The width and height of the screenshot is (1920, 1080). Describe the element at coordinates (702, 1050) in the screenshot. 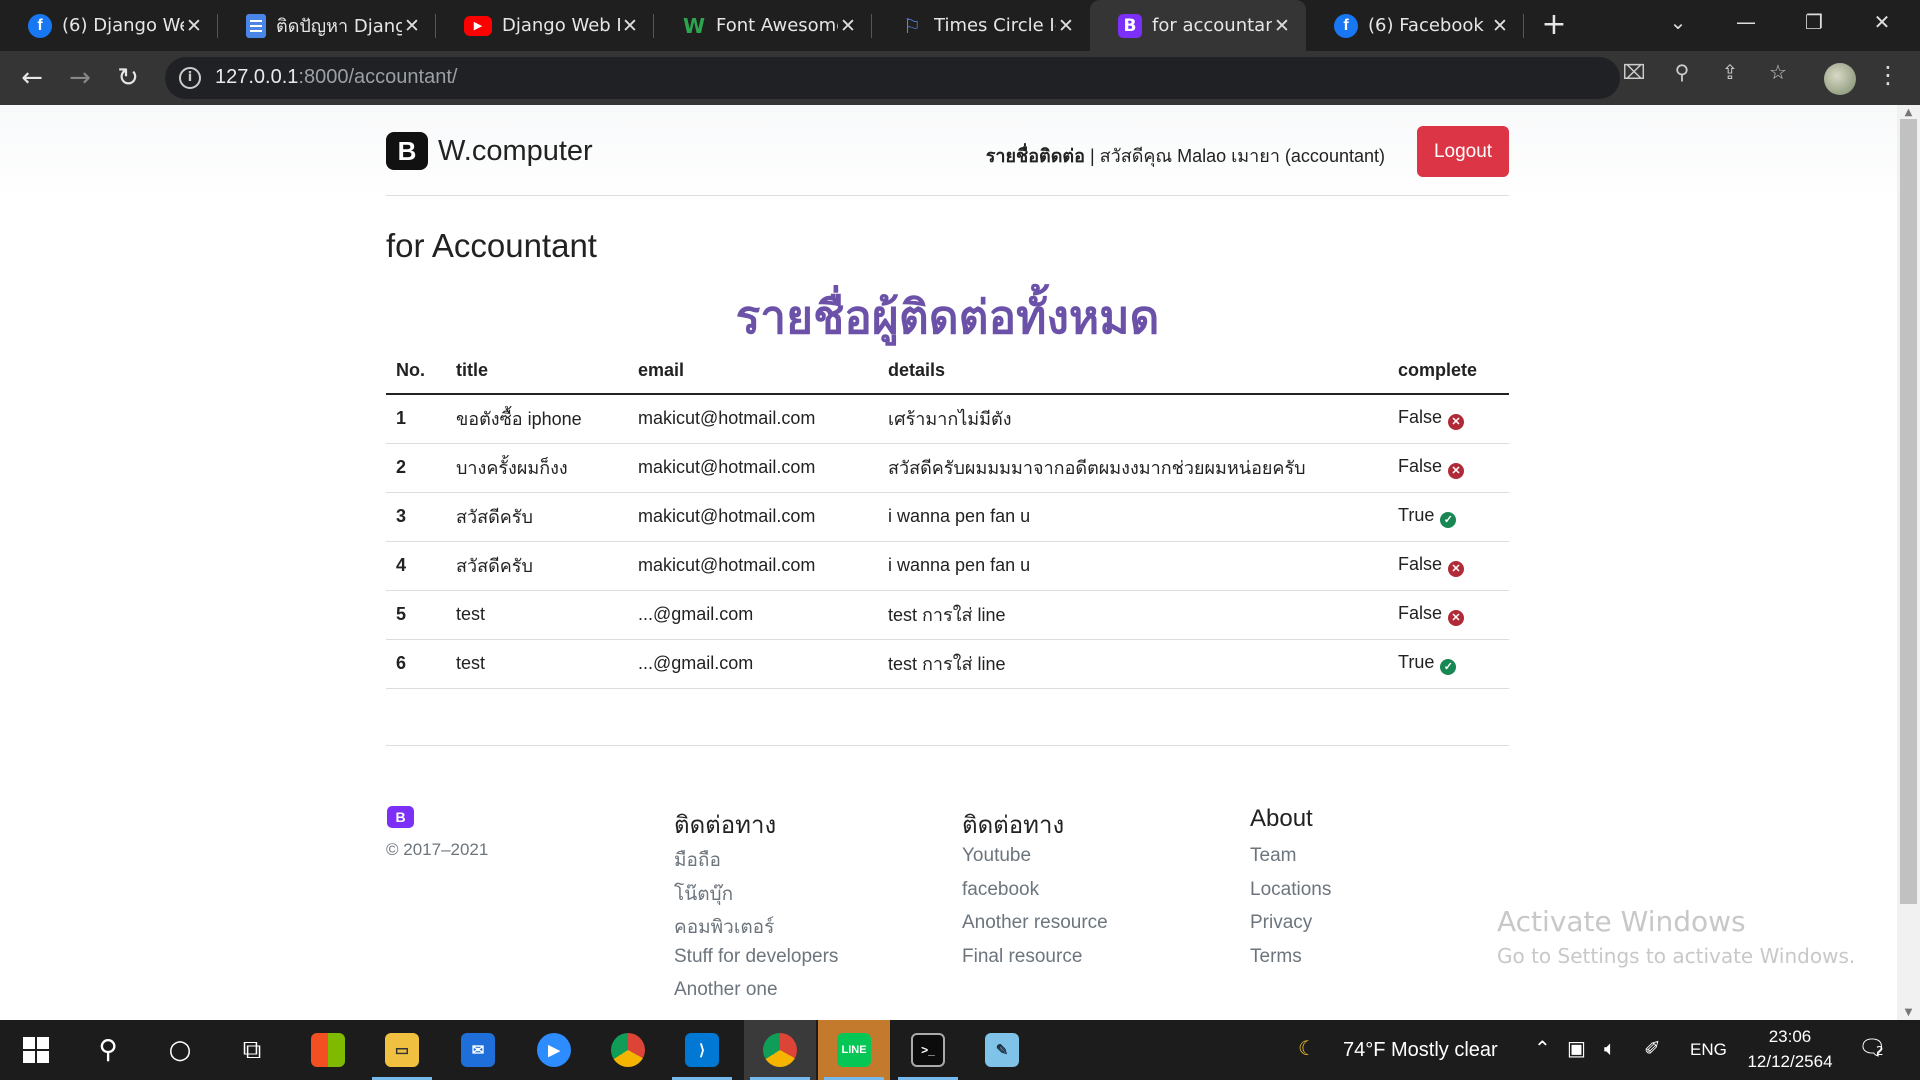

I see `vscode-icon: ⟩` at that location.